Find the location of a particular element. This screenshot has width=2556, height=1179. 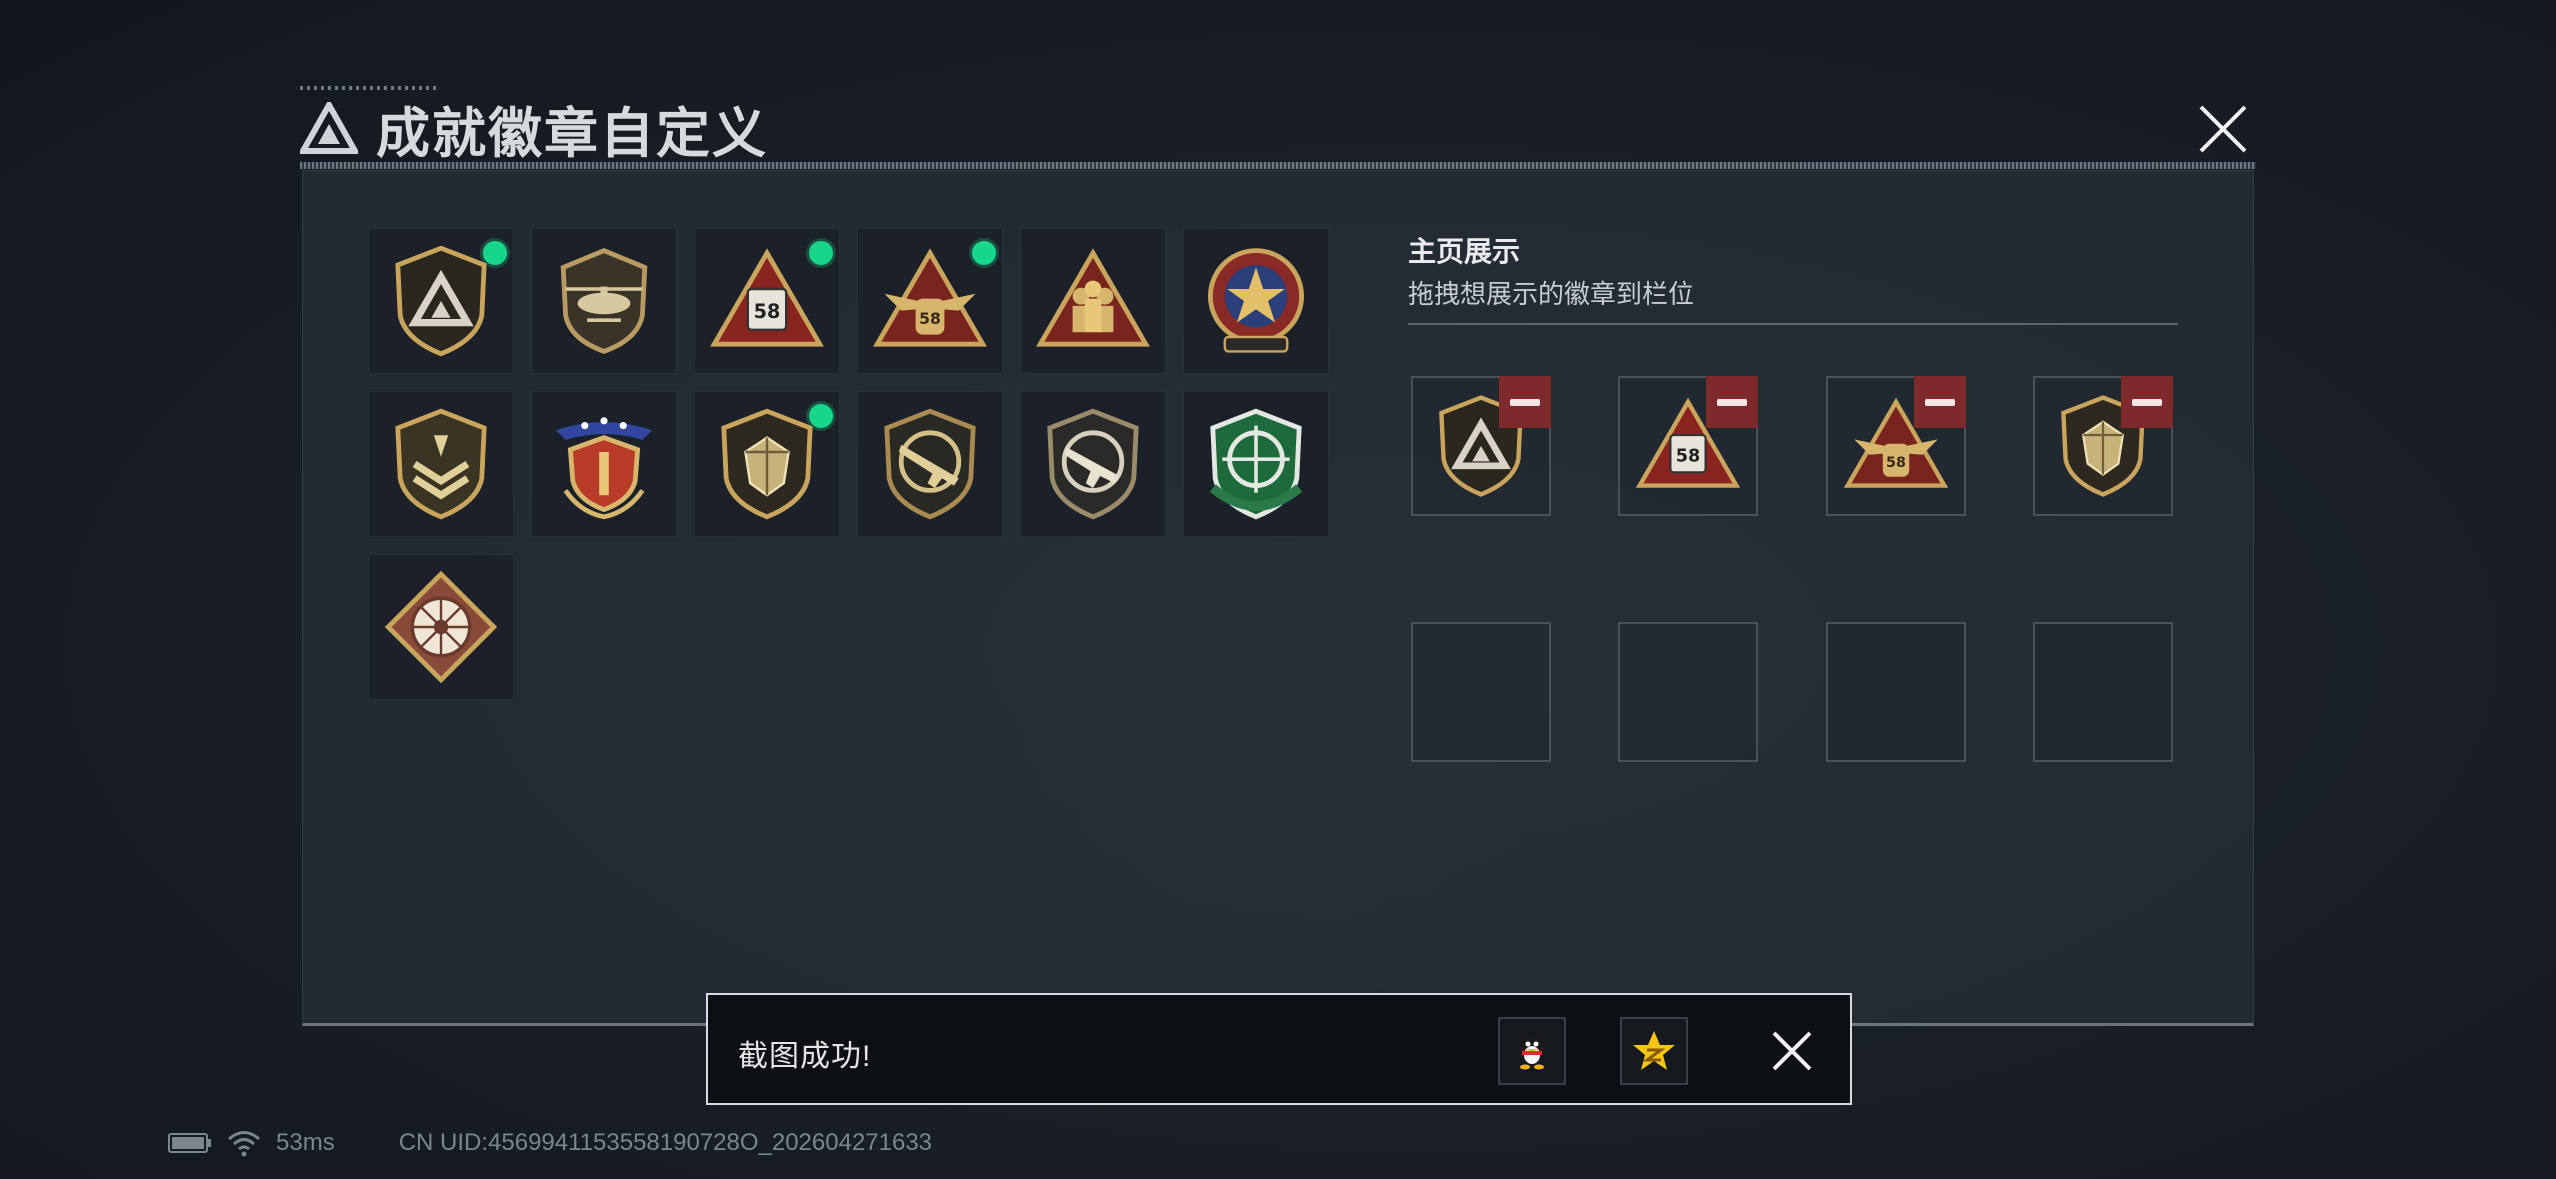

shield-triangle-badge-icon is located at coordinates (441, 301).